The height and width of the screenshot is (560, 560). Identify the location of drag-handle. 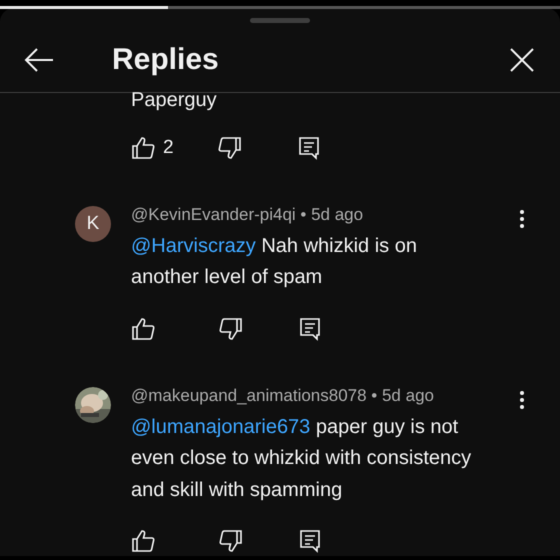
(280, 21).